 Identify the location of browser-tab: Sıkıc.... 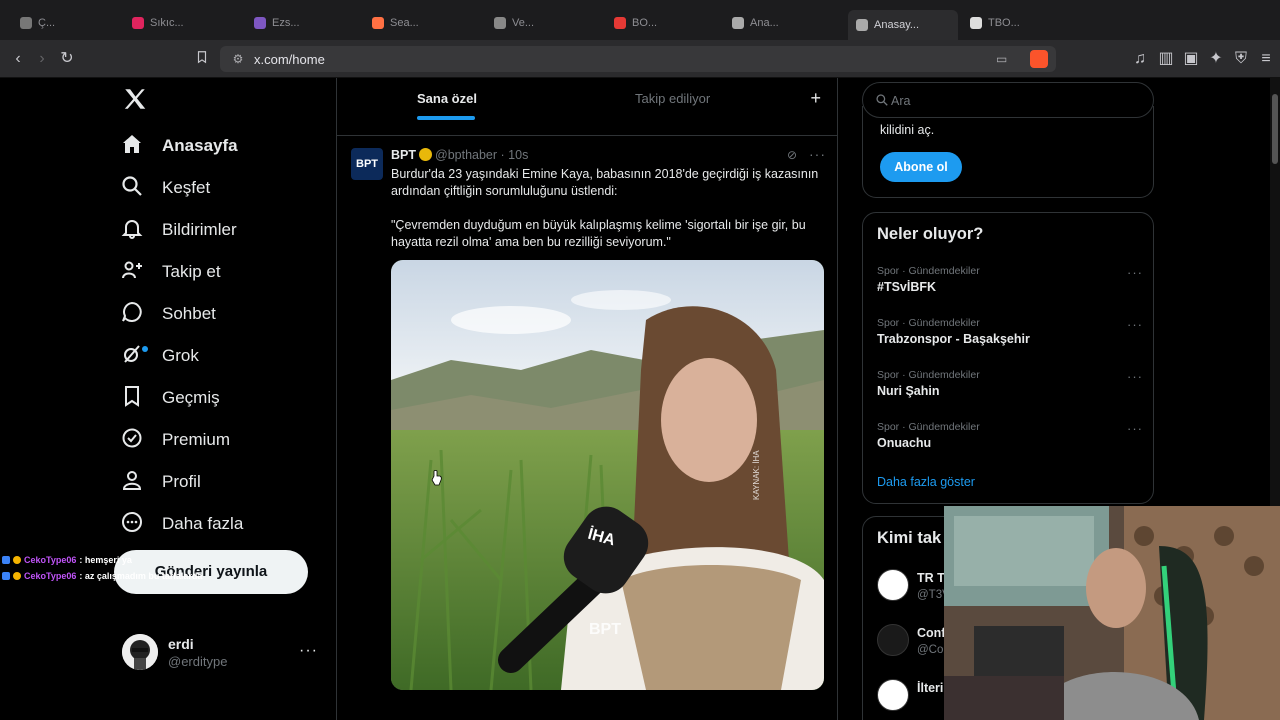
(180, 23).